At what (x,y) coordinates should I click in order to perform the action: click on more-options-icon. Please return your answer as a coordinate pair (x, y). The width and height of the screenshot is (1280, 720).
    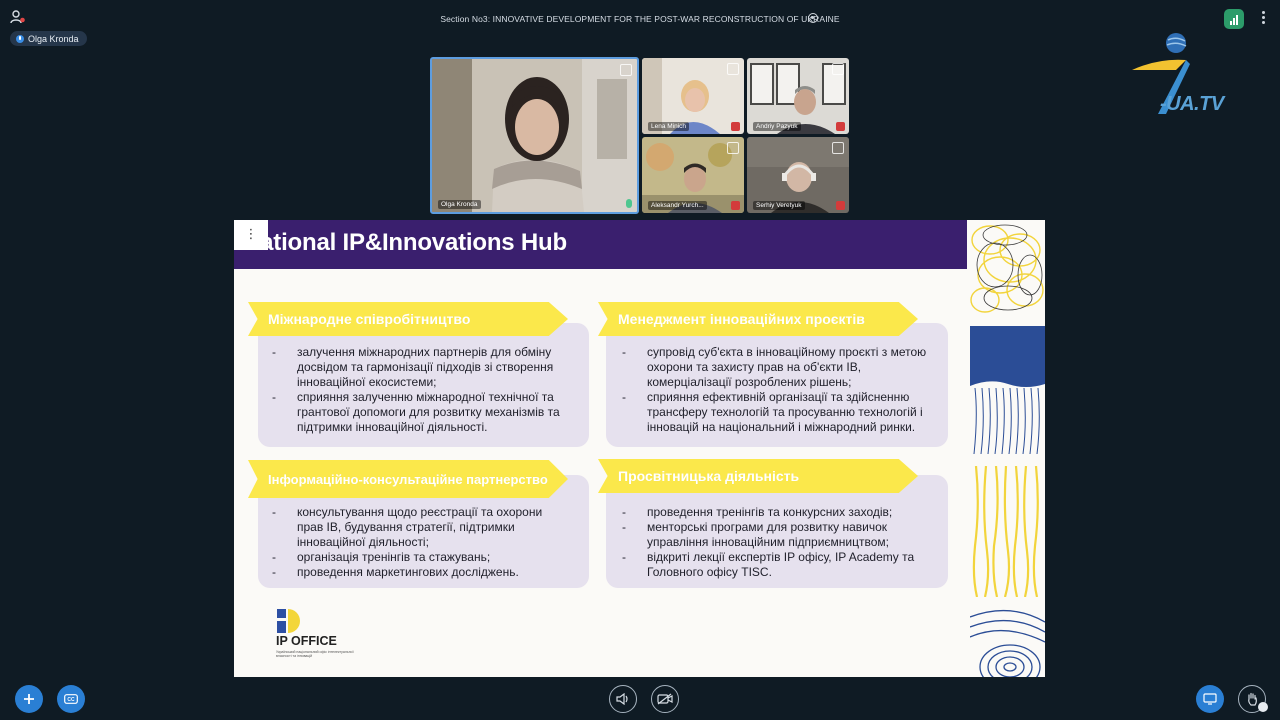
    Looking at the image, I should click on (1264, 18).